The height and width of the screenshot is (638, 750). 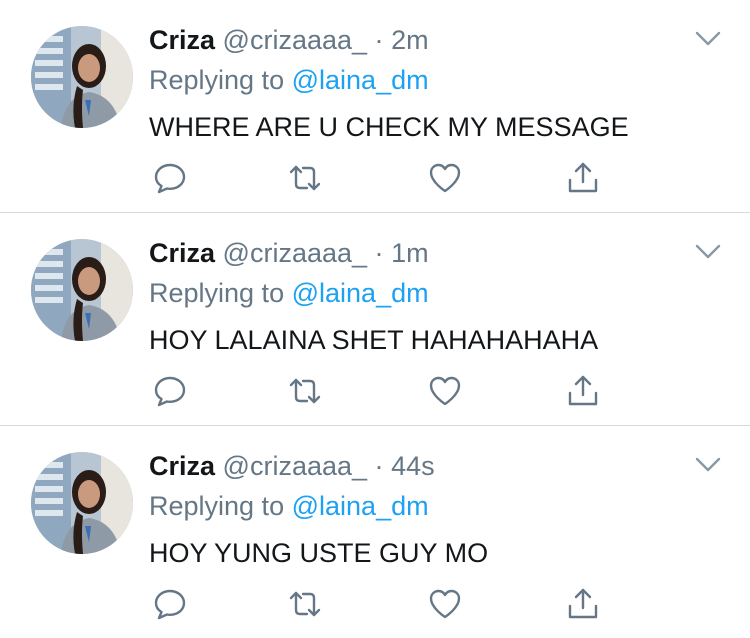 I want to click on timestamp: 2m, so click(x=410, y=40).